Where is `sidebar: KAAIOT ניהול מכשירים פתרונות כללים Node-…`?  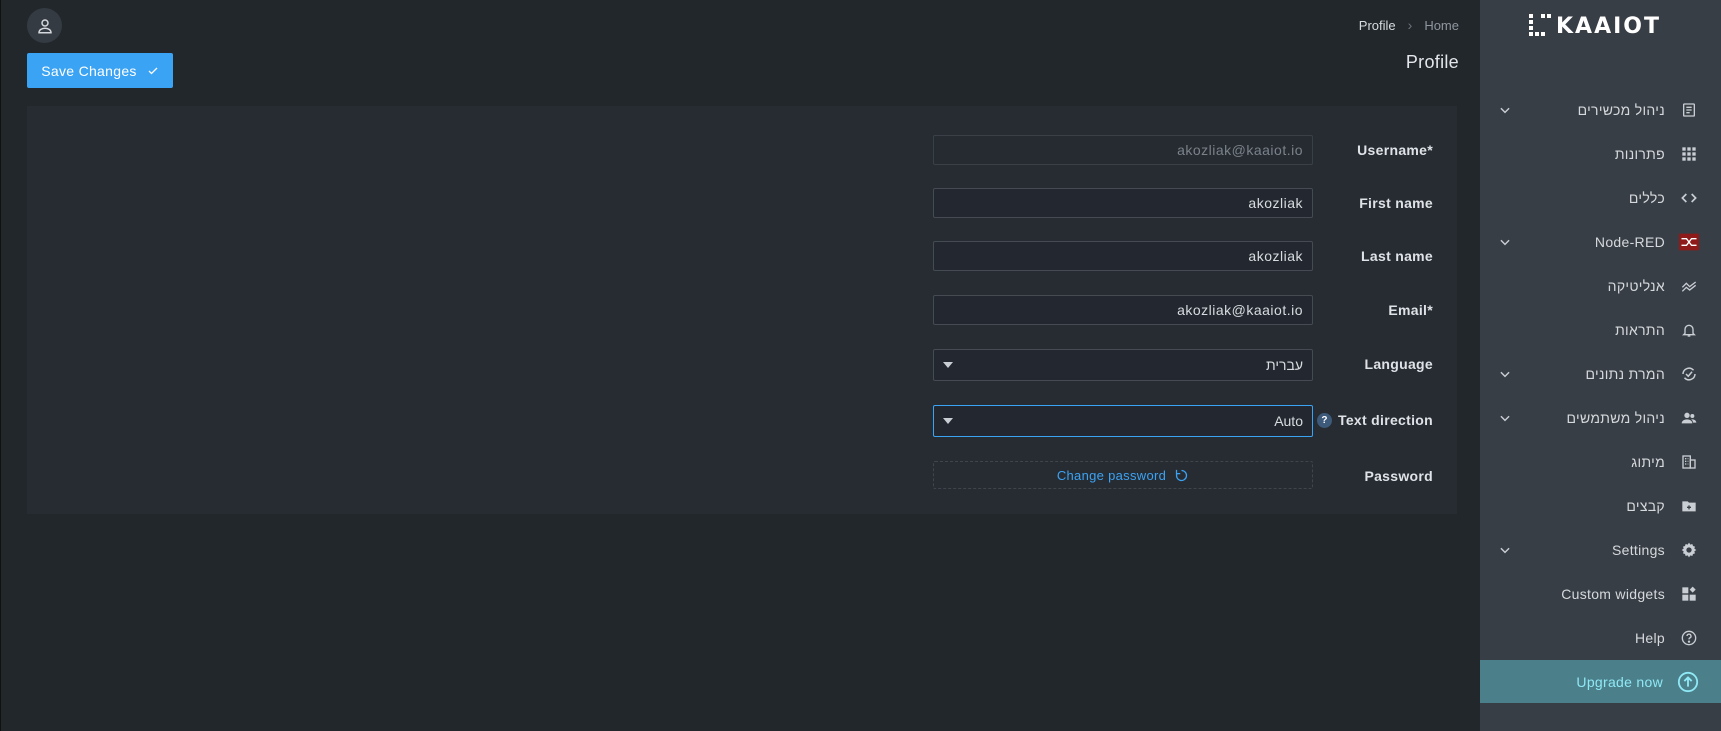 sidebar: KAAIOT ניהול מכשירים פתרונות כללים Node-… is located at coordinates (1600, 365).